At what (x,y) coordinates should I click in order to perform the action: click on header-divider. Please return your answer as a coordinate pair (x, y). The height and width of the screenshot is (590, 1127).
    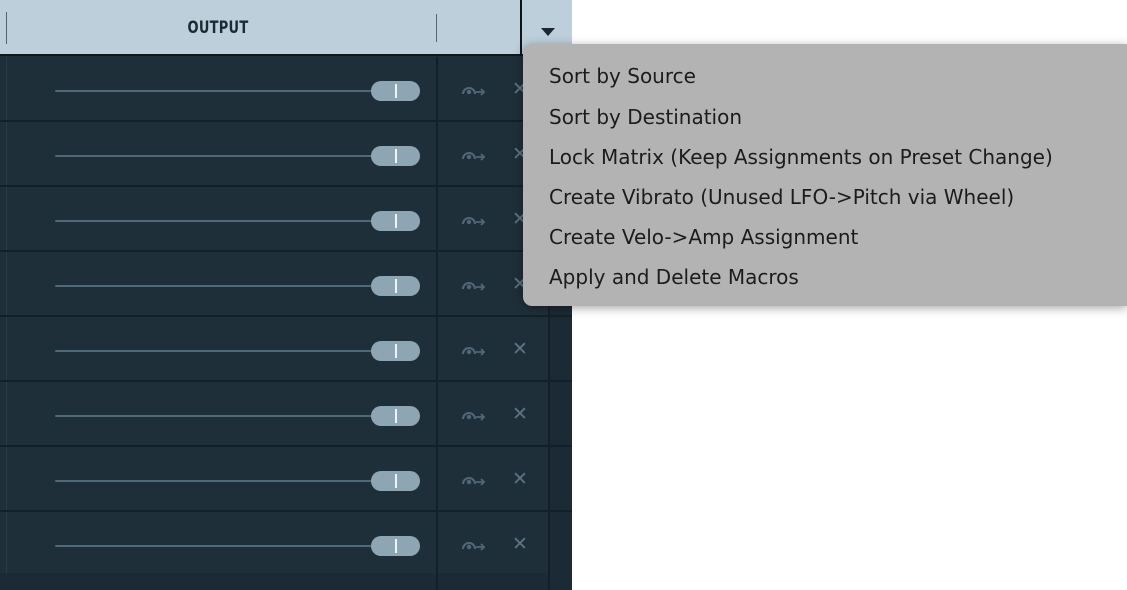
    Looking at the image, I should click on (436, 28).